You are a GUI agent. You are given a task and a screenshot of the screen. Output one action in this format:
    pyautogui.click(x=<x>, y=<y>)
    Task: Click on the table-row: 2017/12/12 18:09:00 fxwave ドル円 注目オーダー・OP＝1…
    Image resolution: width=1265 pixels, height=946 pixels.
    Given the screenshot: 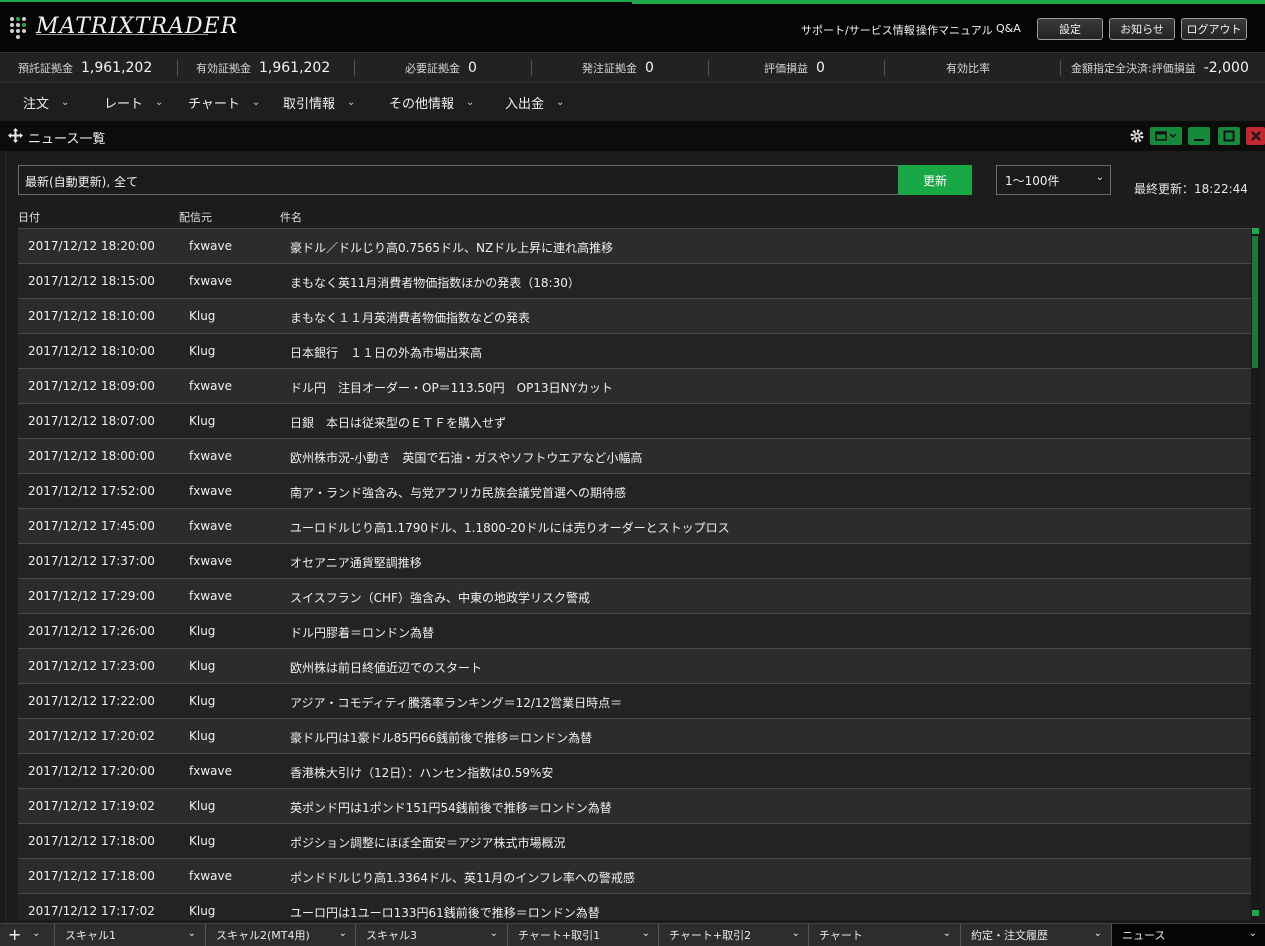 What is the action you would take?
    pyautogui.click(x=634, y=385)
    